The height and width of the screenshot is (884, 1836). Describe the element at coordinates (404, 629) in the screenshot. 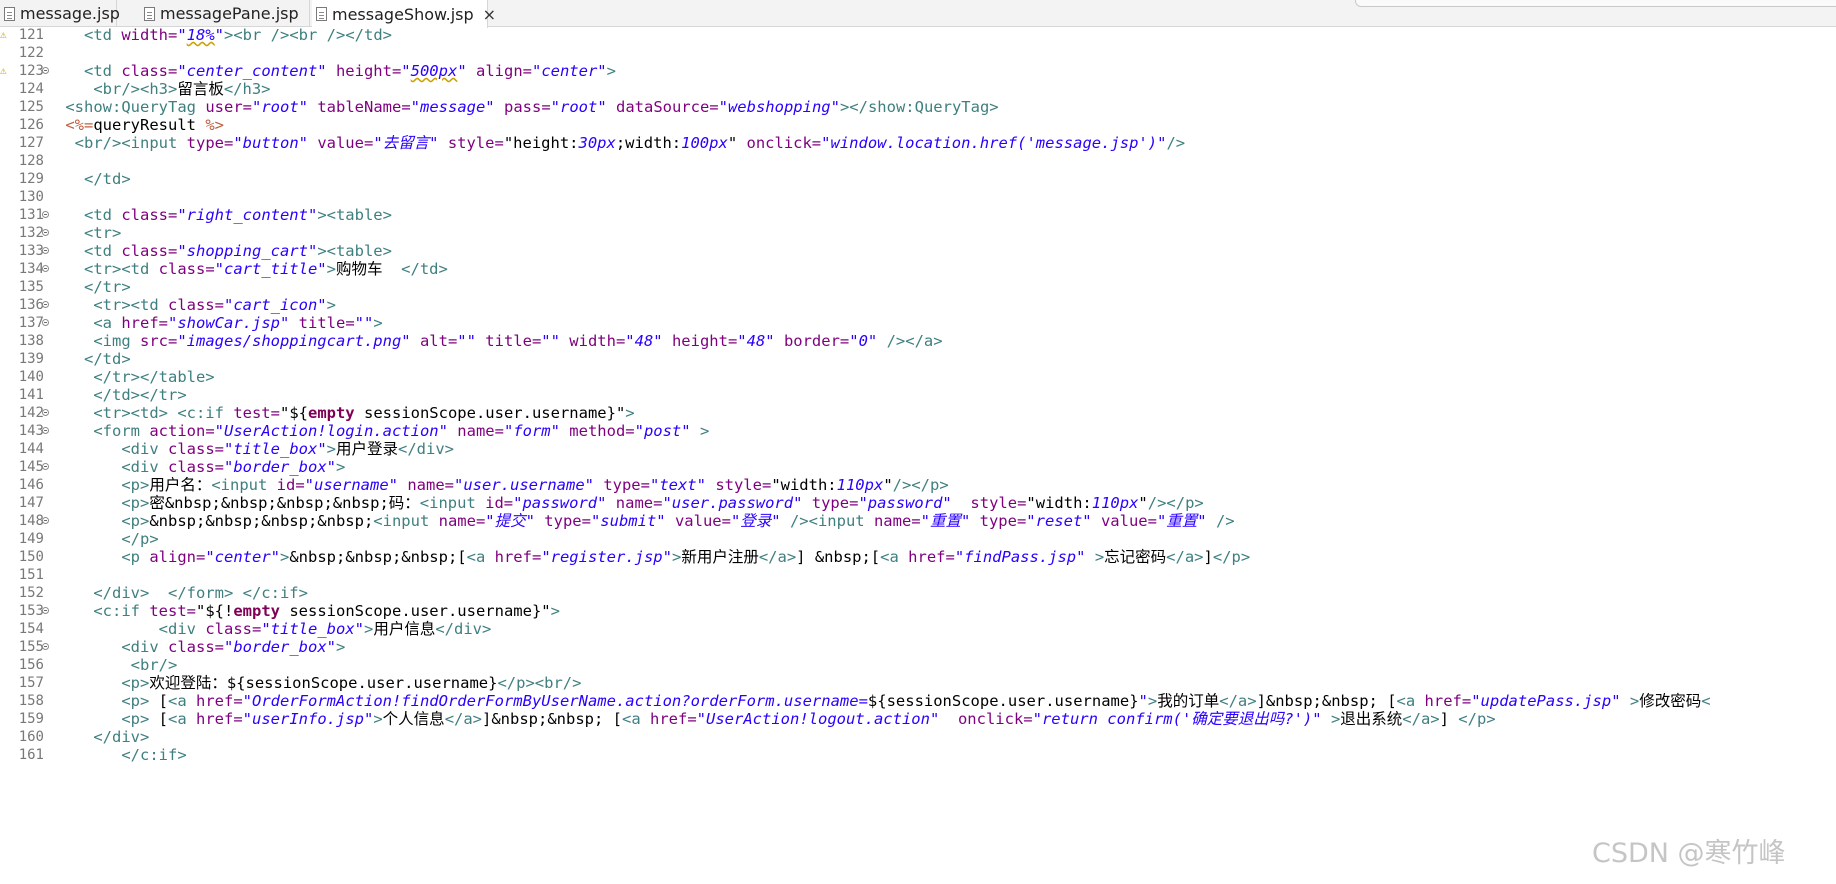

I see `code-token: 用户信息` at that location.